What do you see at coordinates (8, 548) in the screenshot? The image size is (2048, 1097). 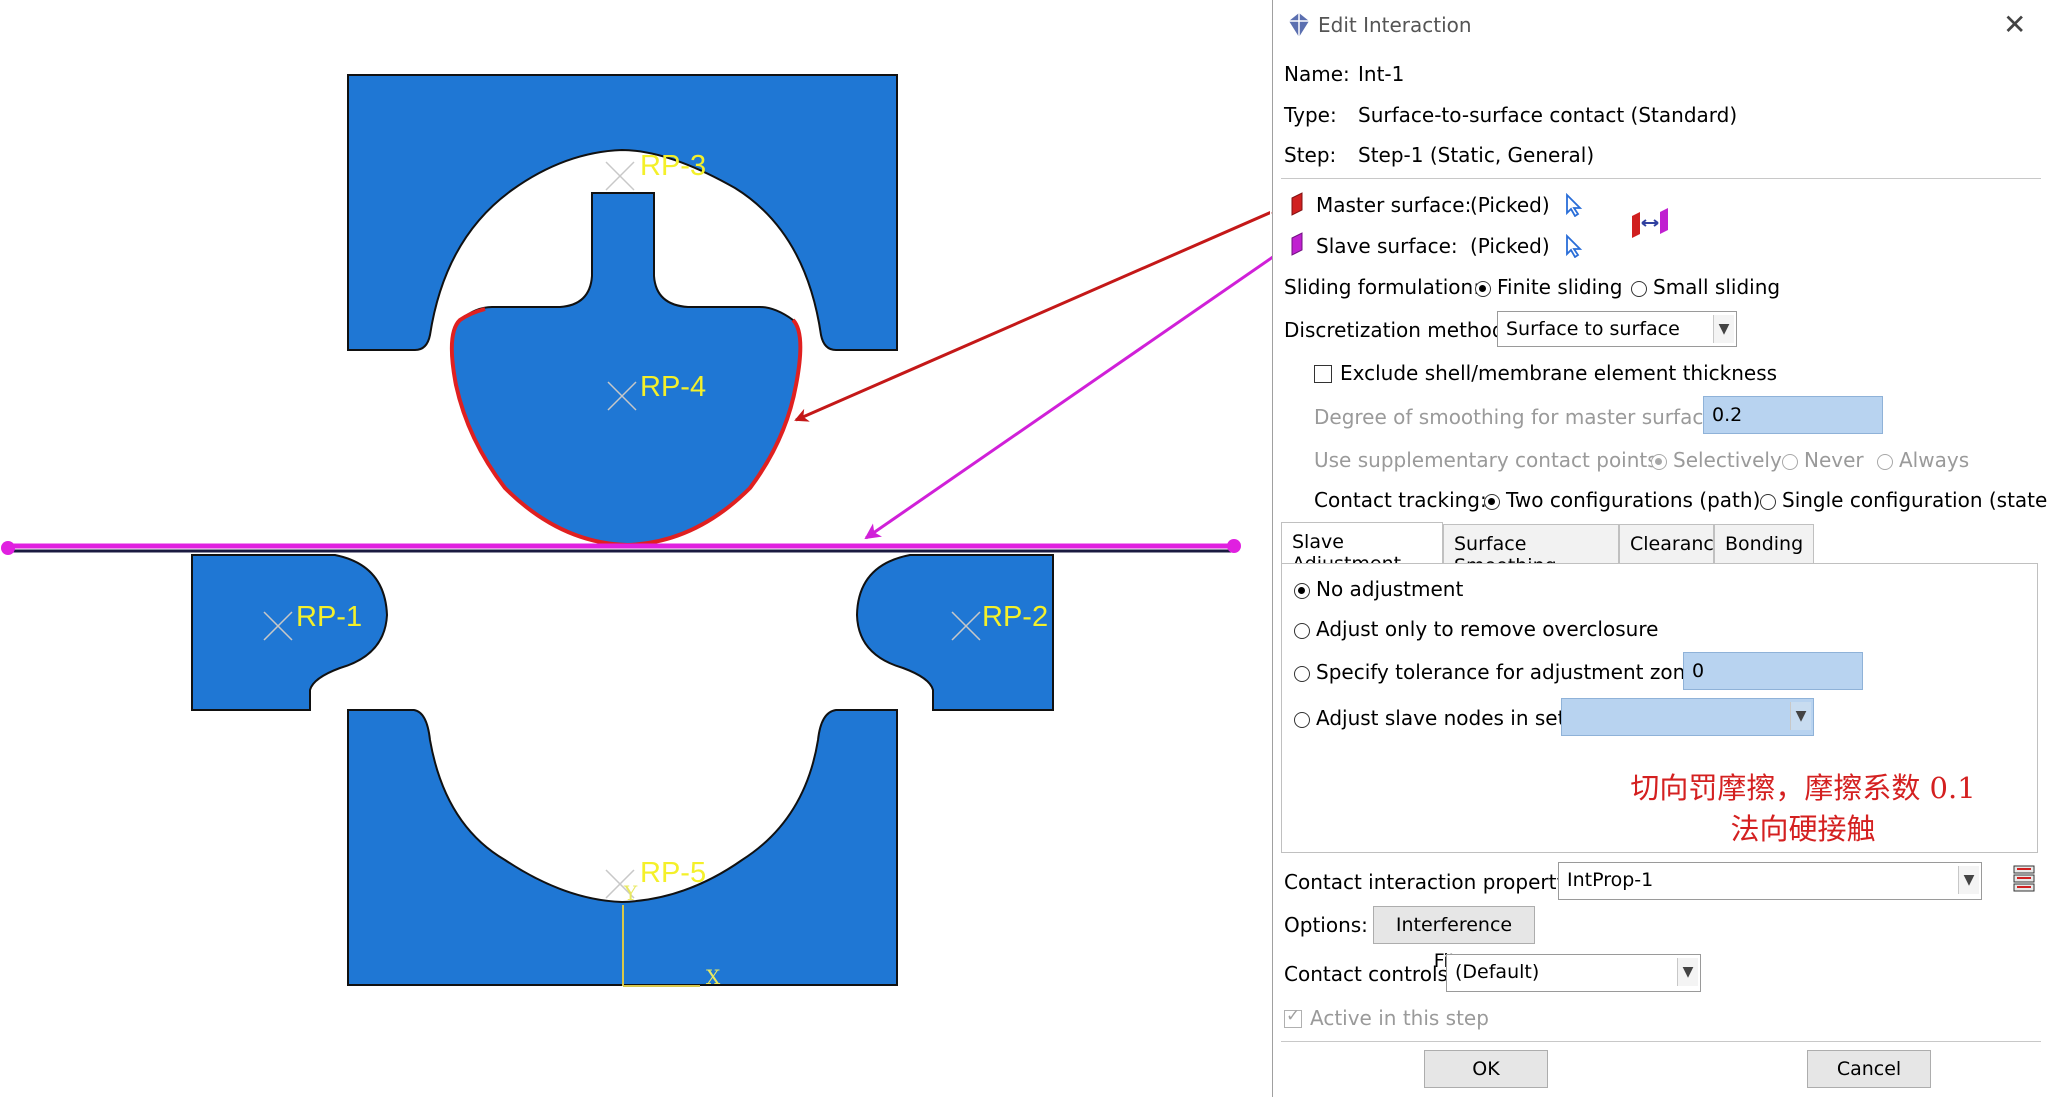 I see `slave-endpoint-left` at bounding box center [8, 548].